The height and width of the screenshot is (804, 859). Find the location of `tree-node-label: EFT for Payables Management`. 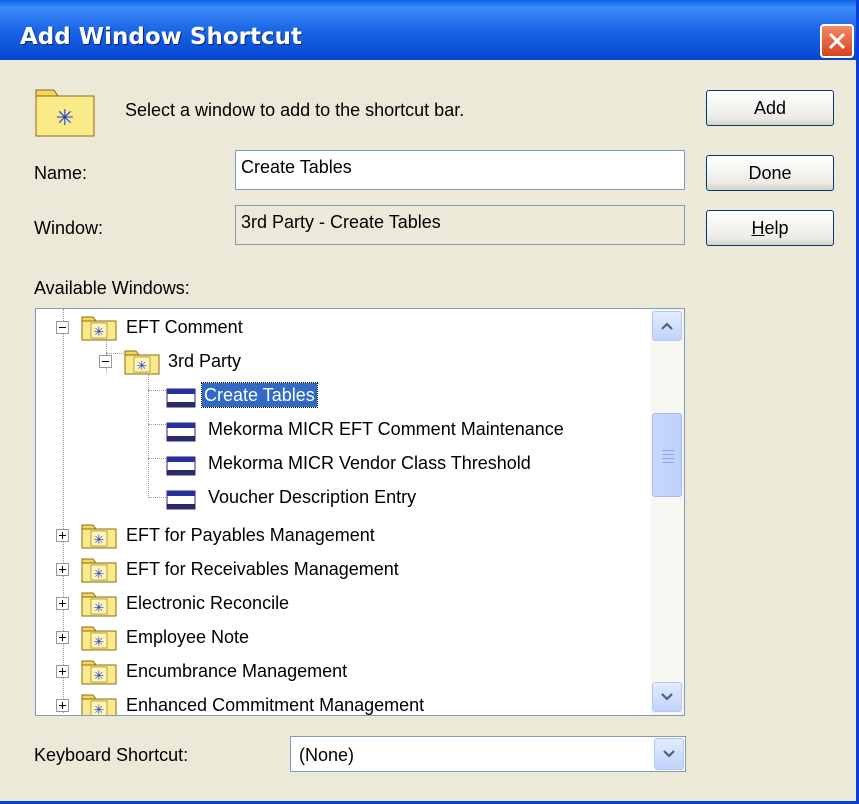

tree-node-label: EFT for Payables Management is located at coordinates (250, 535).